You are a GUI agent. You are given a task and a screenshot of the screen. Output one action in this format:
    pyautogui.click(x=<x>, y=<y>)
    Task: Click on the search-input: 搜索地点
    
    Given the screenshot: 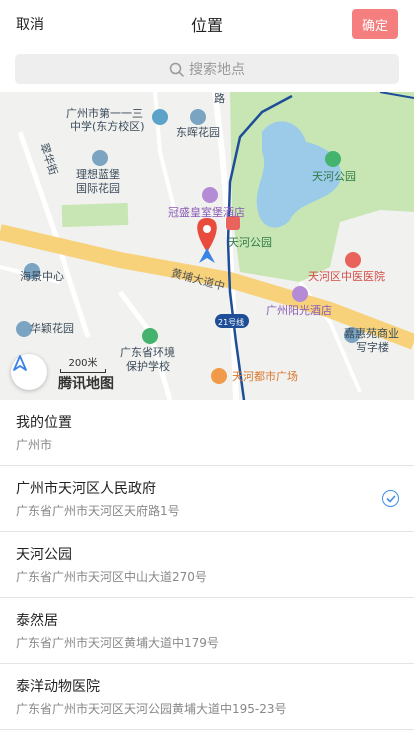 What is the action you would take?
    pyautogui.click(x=207, y=69)
    